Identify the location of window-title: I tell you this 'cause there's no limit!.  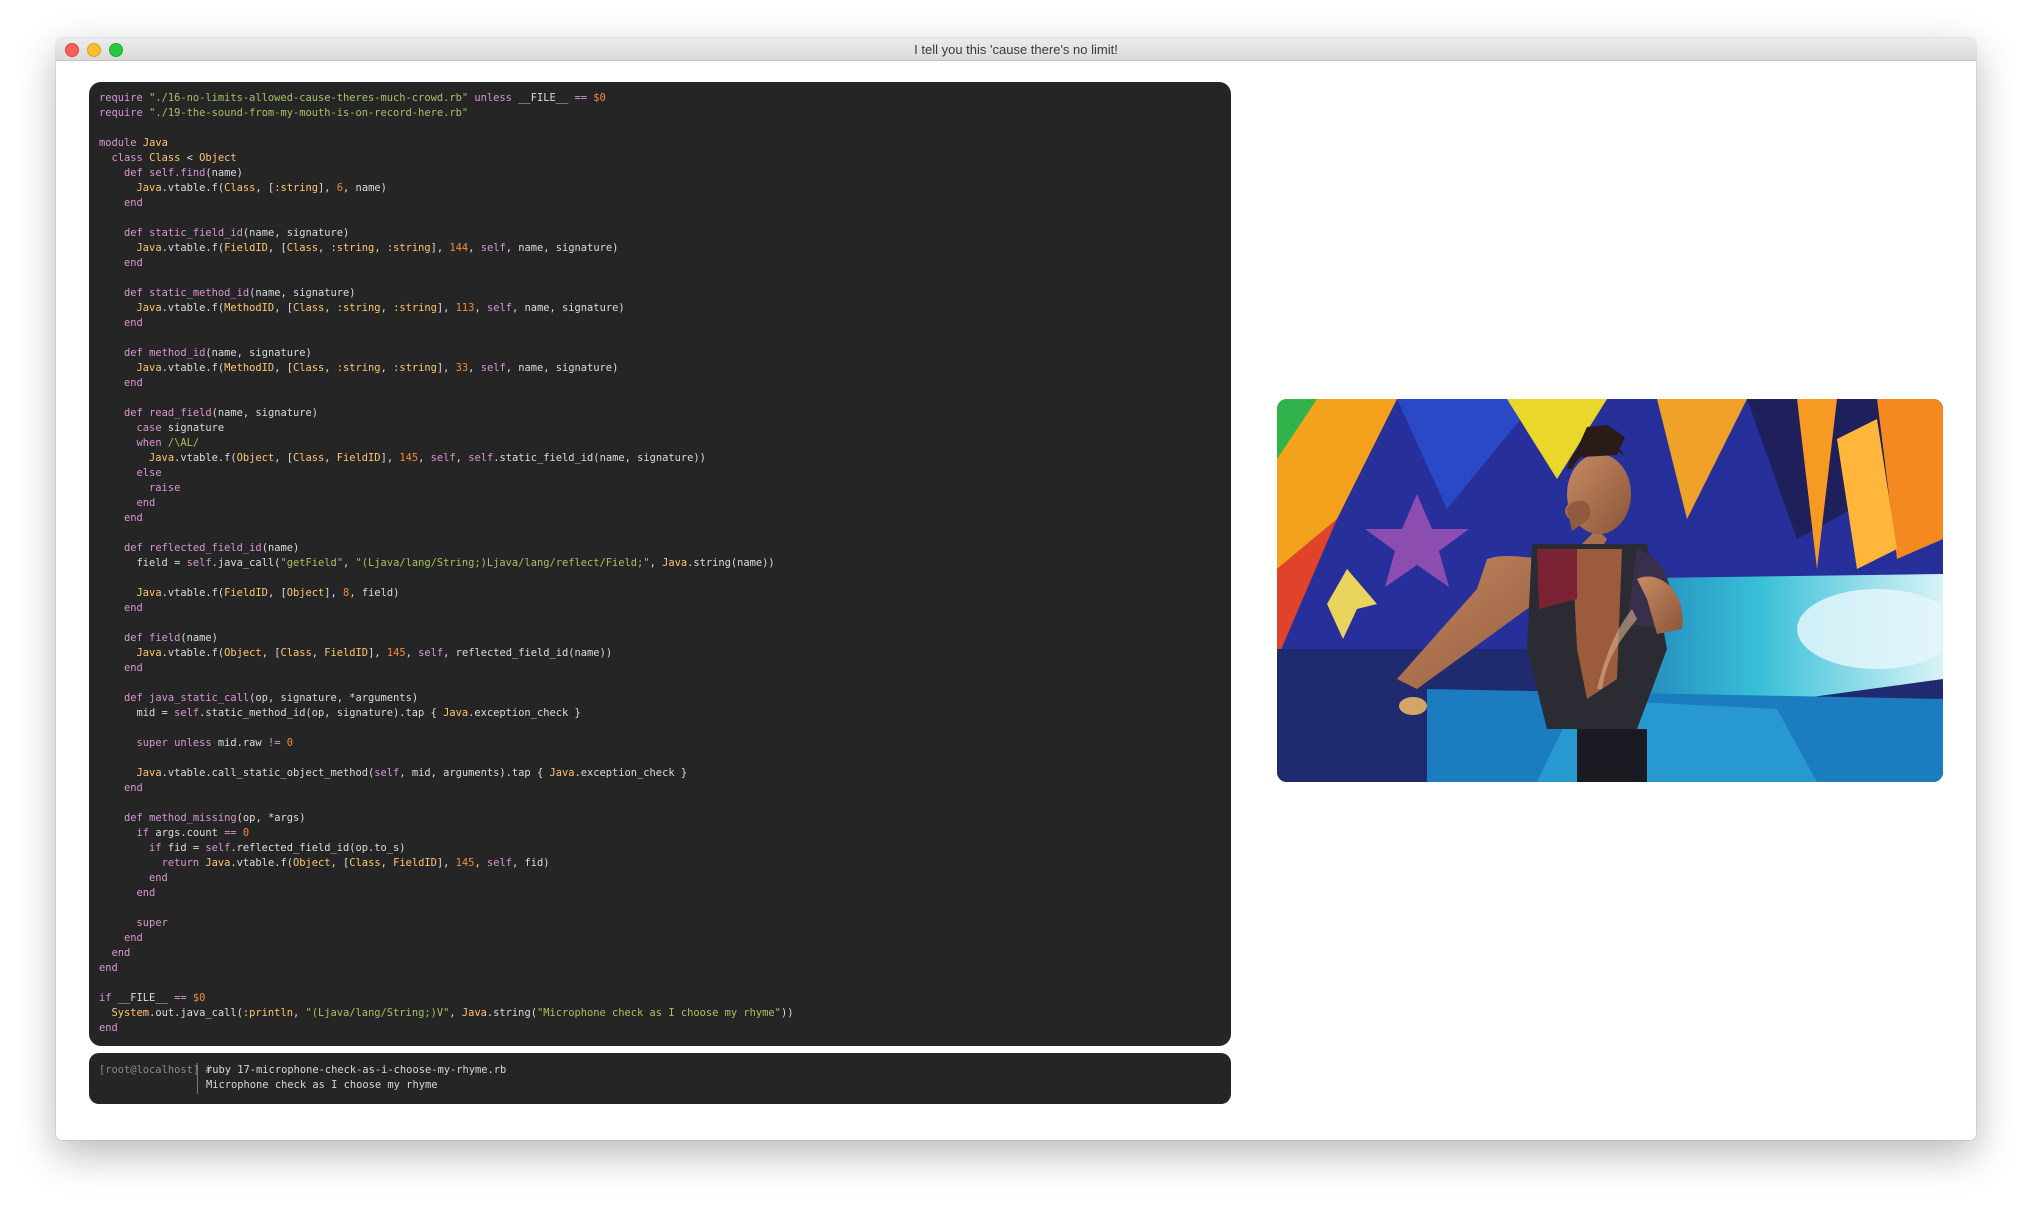
(1016, 49).